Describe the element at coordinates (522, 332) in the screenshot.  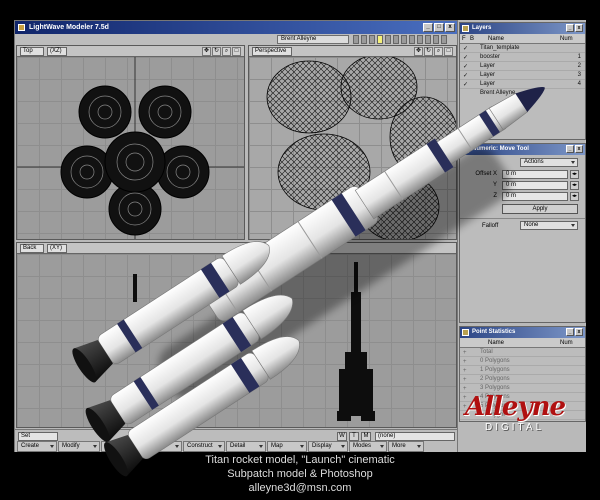
I see `stats-panel-titlebar: Point Statistics _ x` at that location.